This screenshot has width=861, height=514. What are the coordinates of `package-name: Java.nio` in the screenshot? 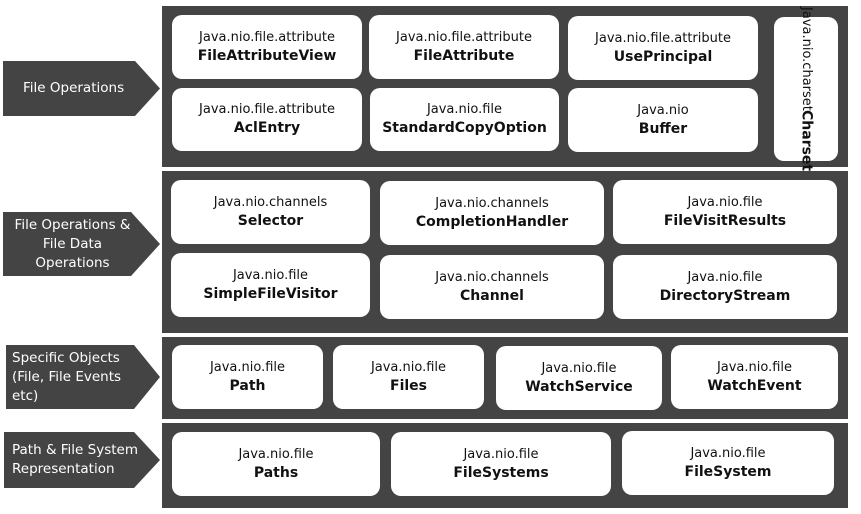 It's located at (663, 110).